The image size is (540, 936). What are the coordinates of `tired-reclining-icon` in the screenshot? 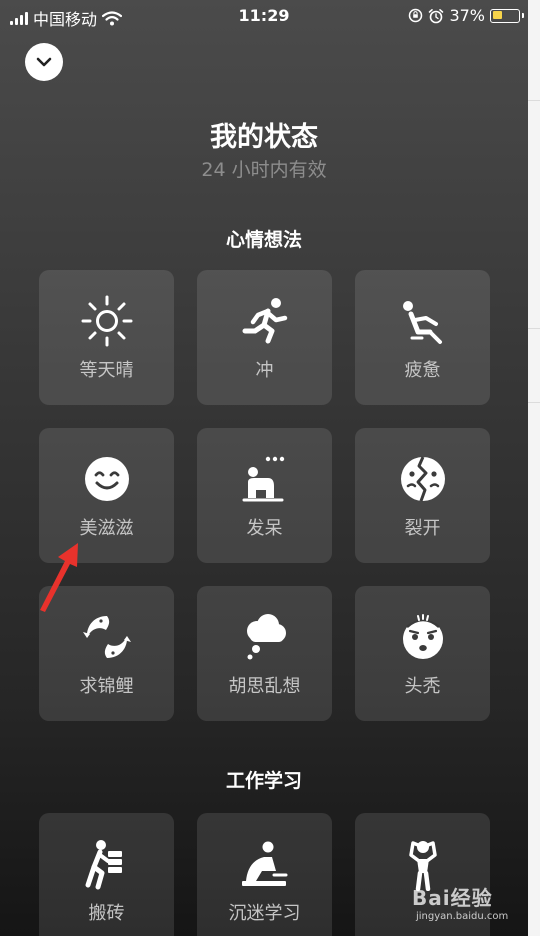 It's located at (422, 322).